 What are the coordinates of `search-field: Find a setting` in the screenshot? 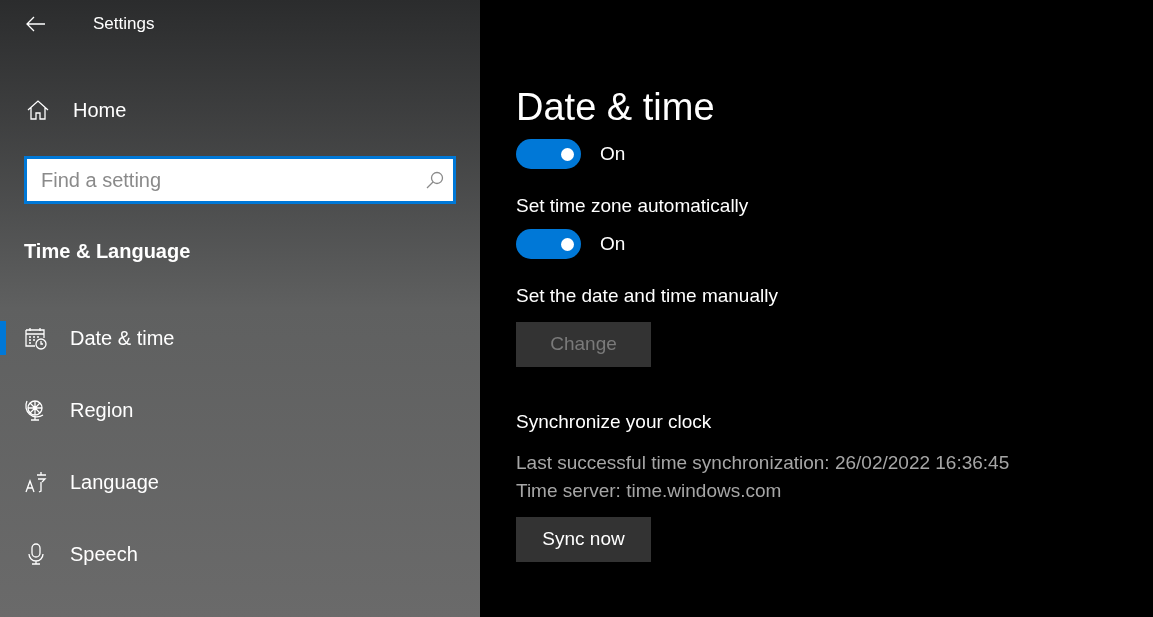 It's located at (240, 180).